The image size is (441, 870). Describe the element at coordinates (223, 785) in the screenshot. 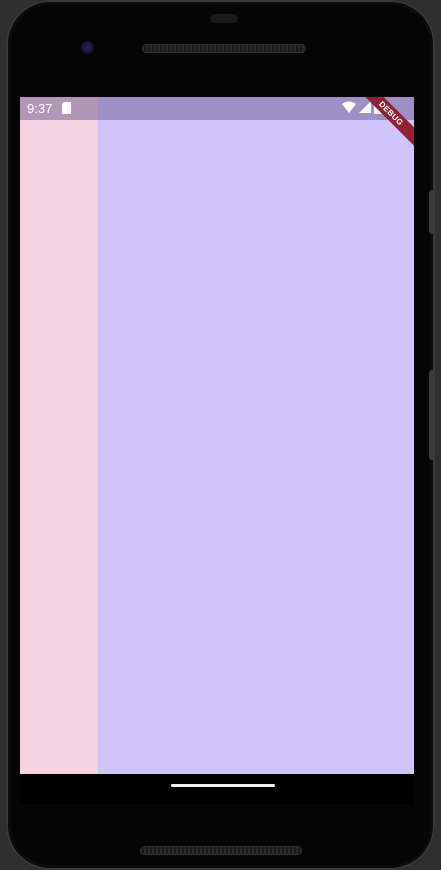

I see `home-gesture-pill` at that location.